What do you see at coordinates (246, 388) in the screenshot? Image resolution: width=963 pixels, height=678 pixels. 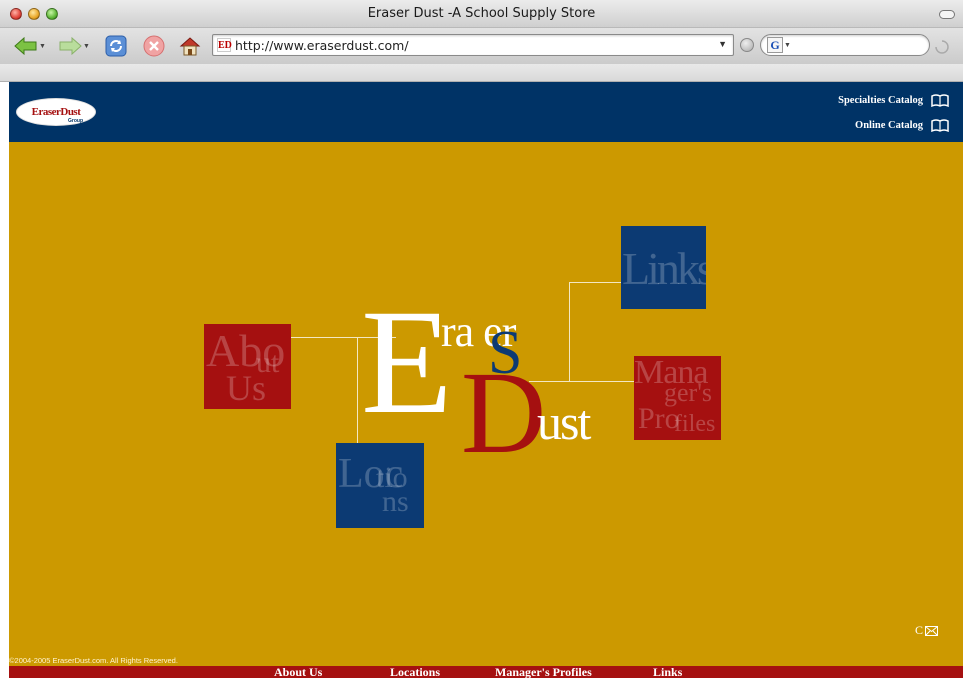 I see `about-tile-text-3: Us` at bounding box center [246, 388].